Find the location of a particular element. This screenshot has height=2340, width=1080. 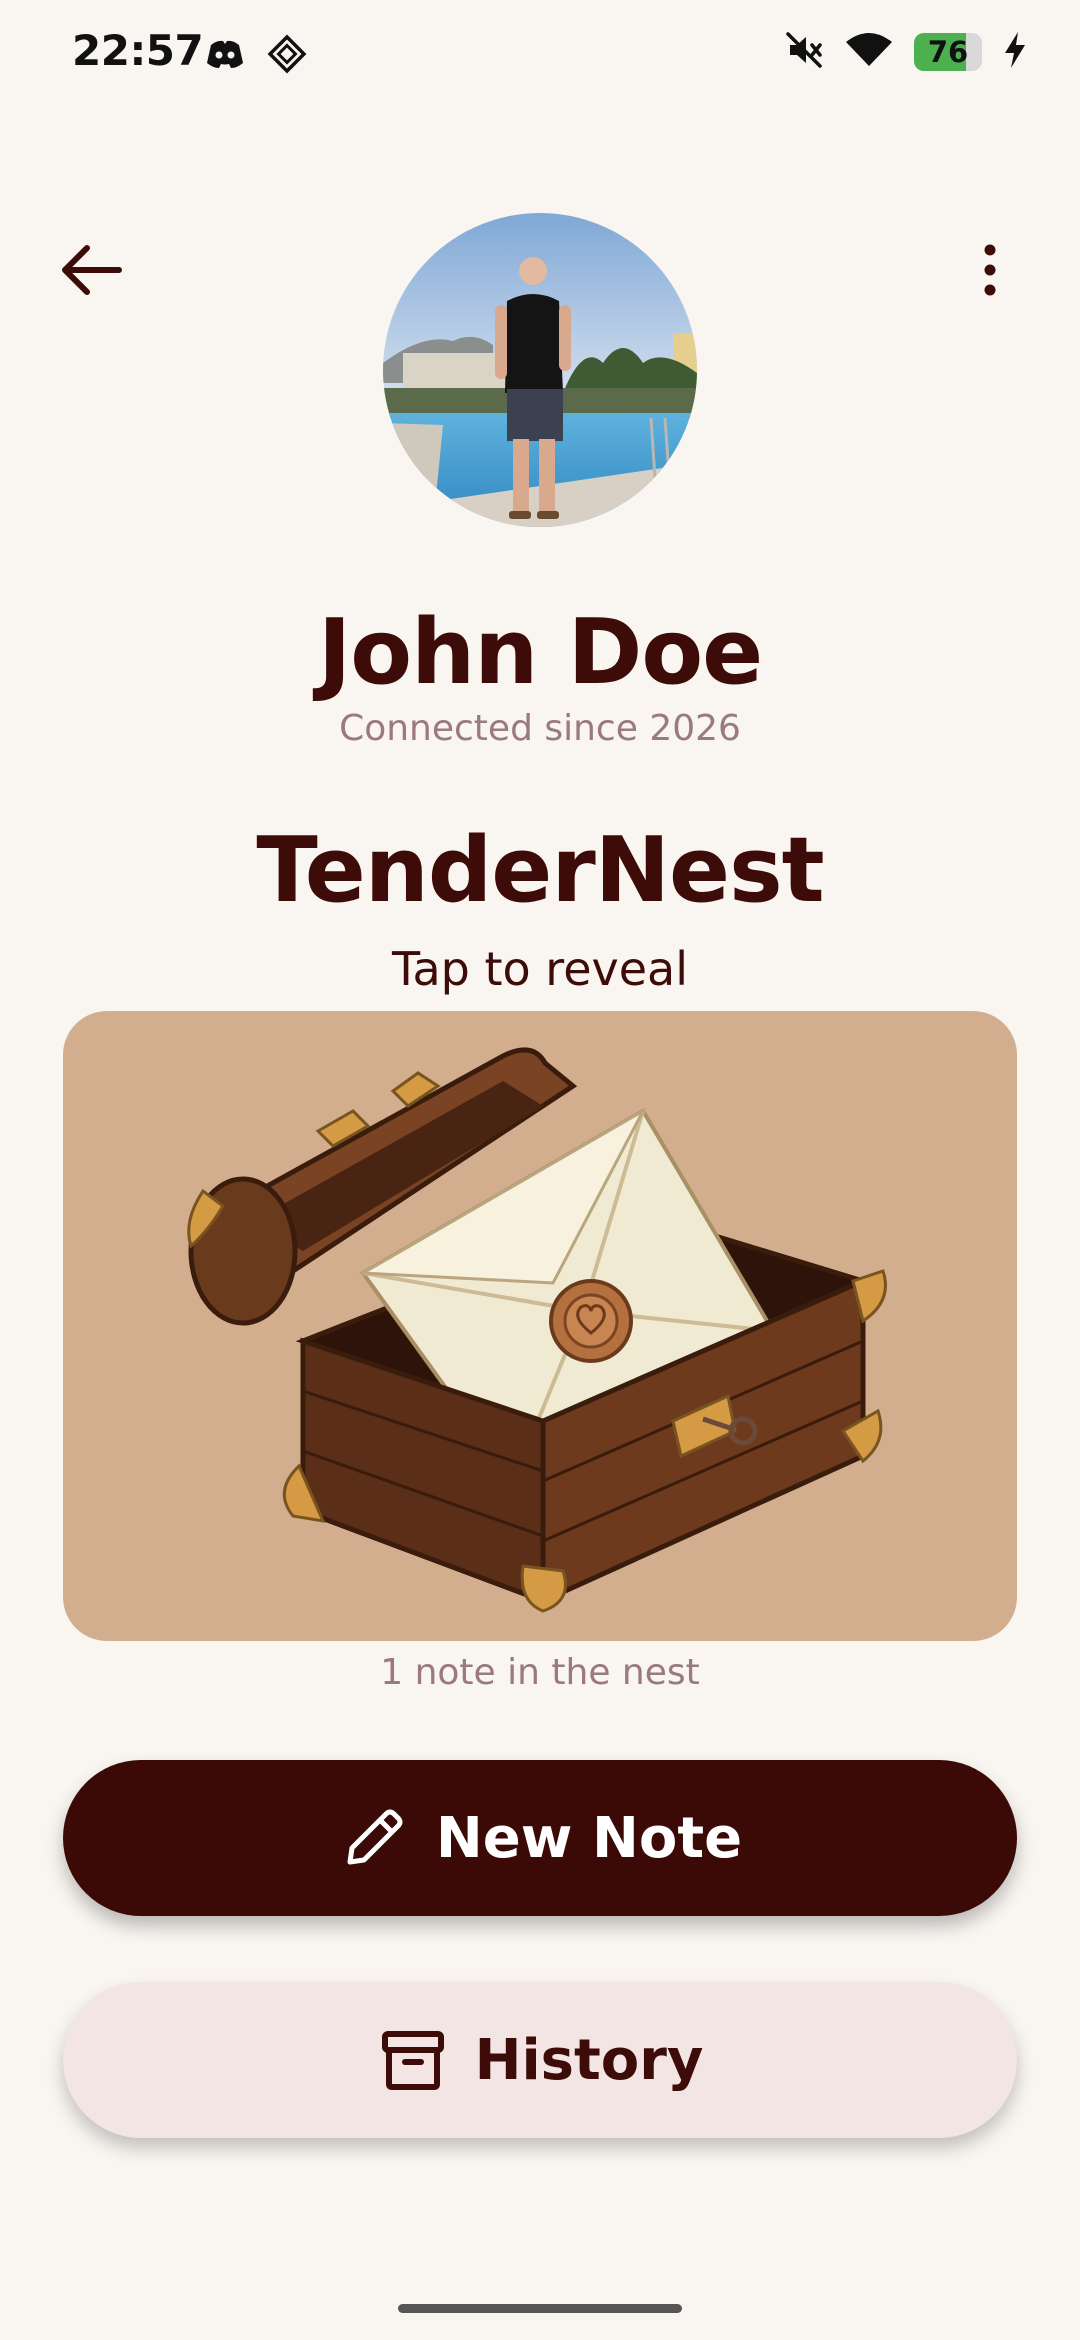

battery-icon: 76 is located at coordinates (948, 52).